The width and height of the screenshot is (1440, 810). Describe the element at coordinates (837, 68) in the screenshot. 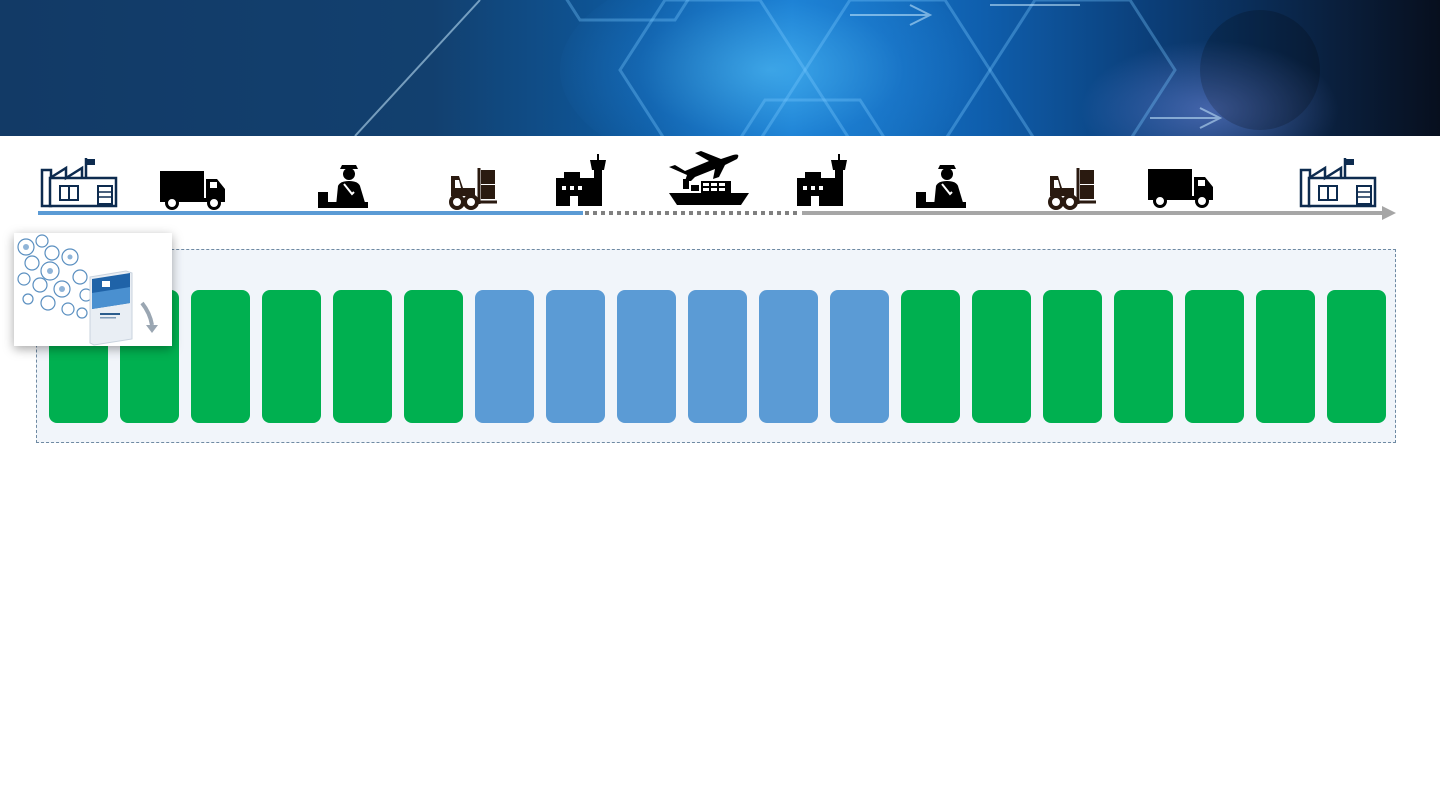

I see `hexagon-pattern-icon` at that location.